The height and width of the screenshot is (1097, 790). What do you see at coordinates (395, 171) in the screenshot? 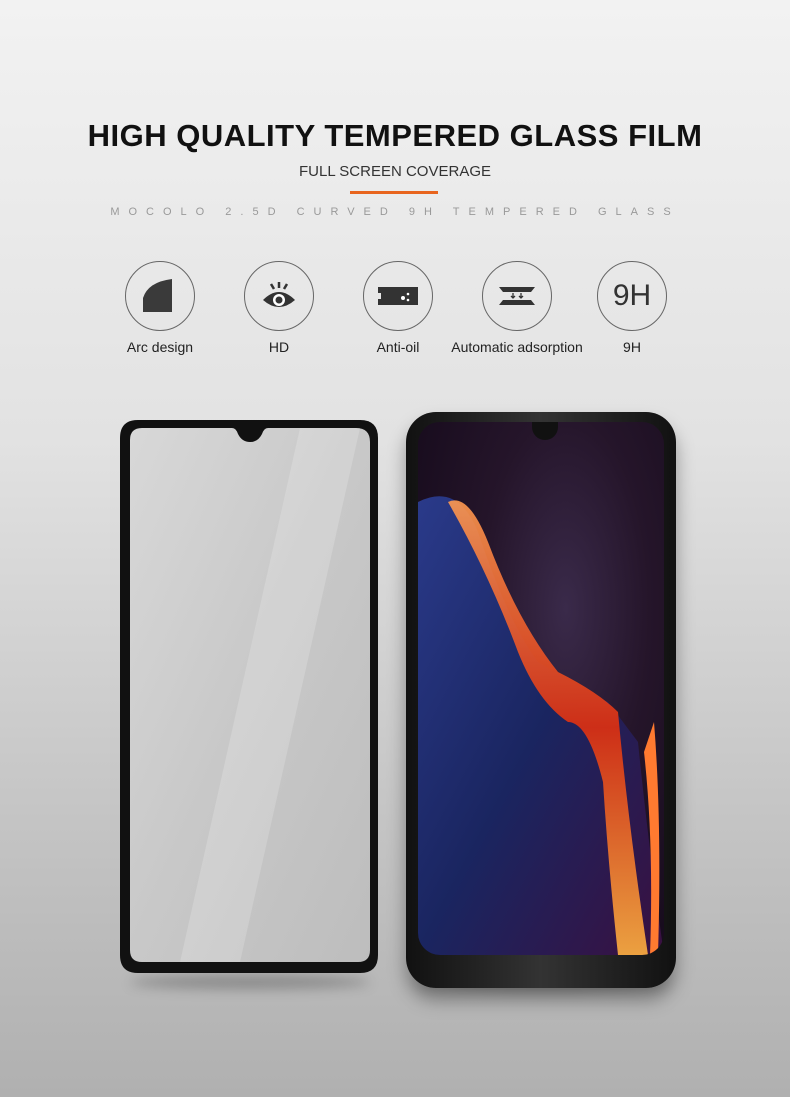
I see `subtitle: FULL SCREEN COVERAGE` at bounding box center [395, 171].